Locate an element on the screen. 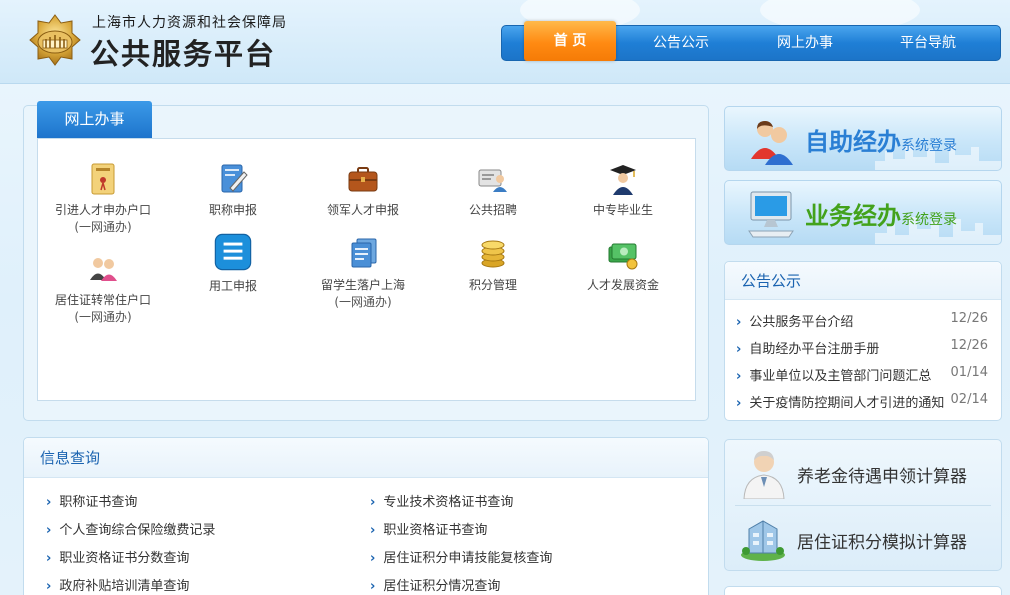  self-service-login-button: 自助经办系统登录 is located at coordinates (863, 138).